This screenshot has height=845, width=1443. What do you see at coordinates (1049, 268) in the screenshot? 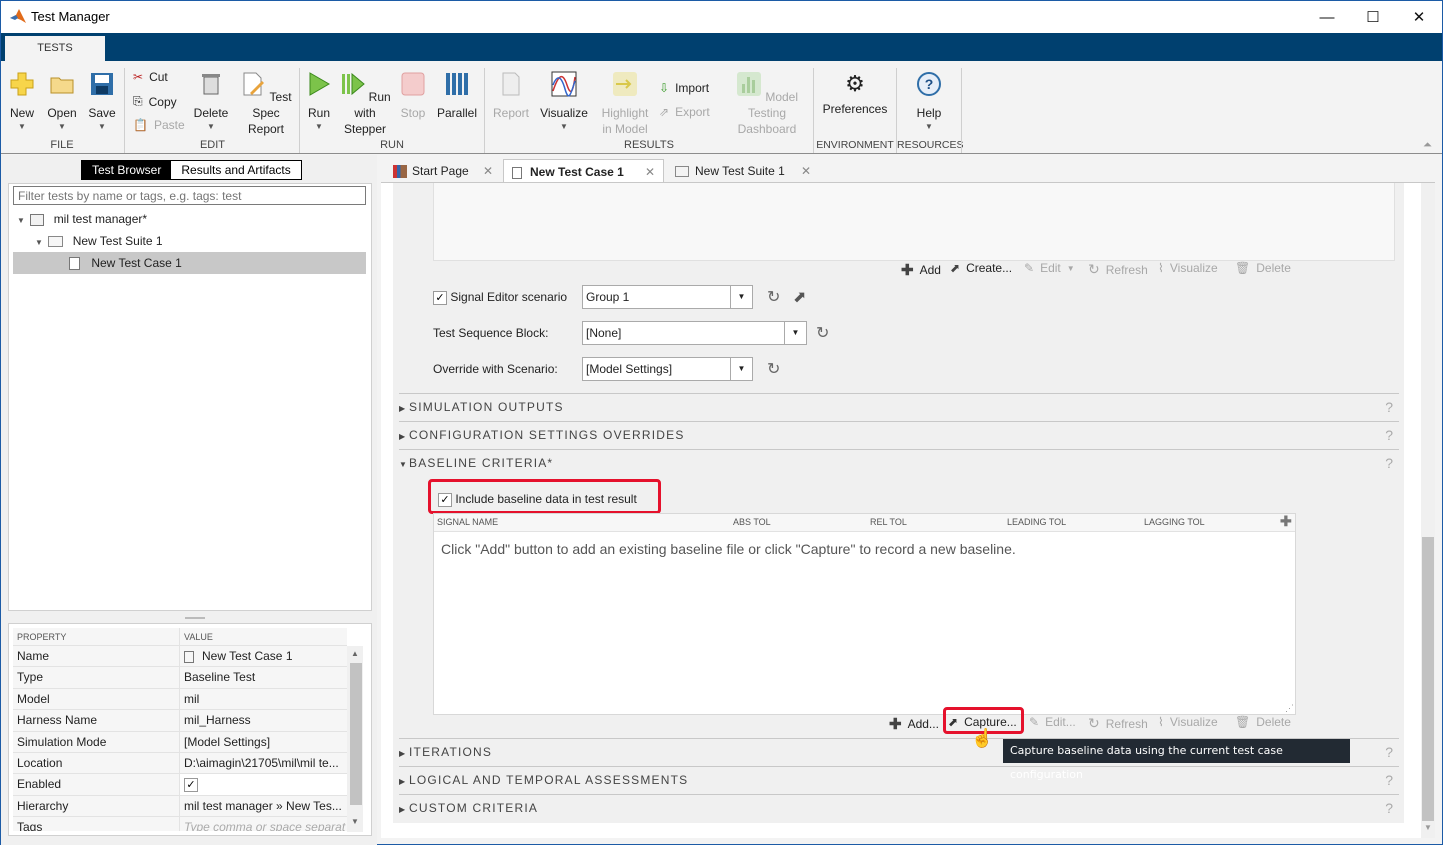
I see `inputs-edit-button: ✎ Edit ▼` at bounding box center [1049, 268].